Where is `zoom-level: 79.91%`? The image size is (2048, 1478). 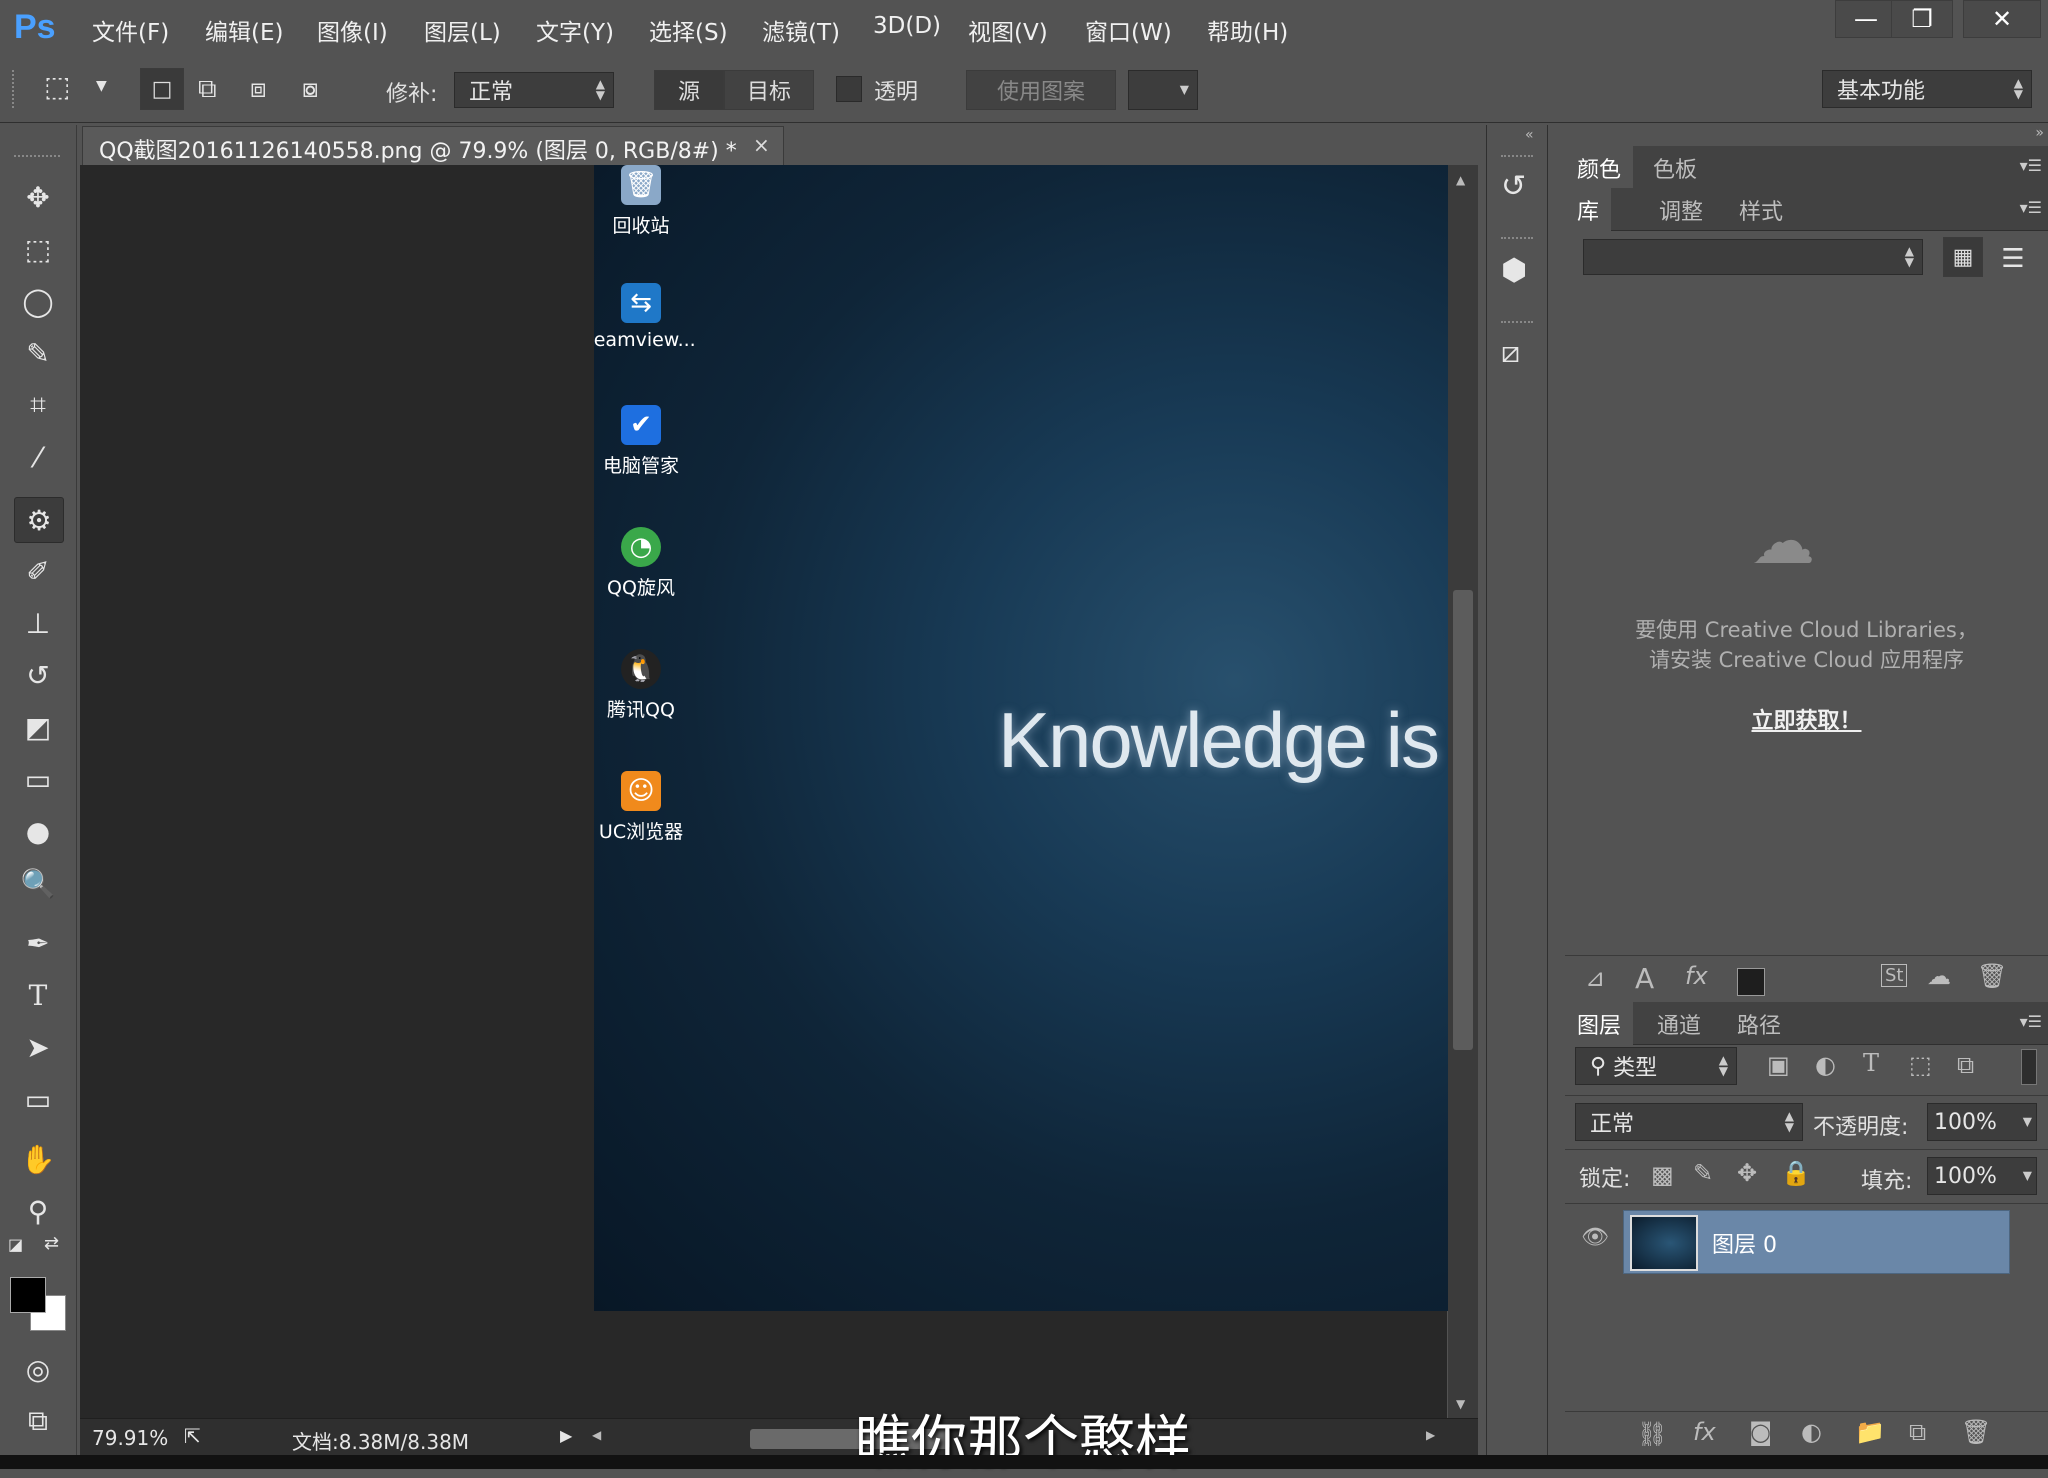
zoom-level: 79.91% is located at coordinates (130, 1438).